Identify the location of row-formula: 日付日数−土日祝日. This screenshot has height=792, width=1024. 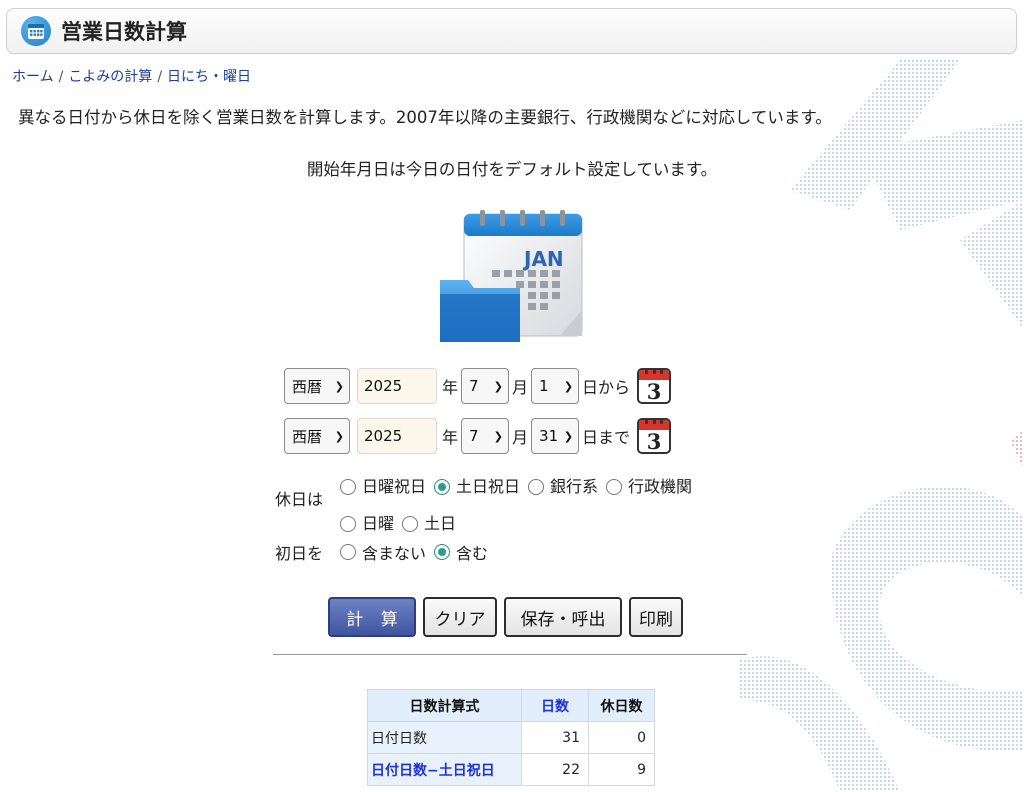
(444, 769).